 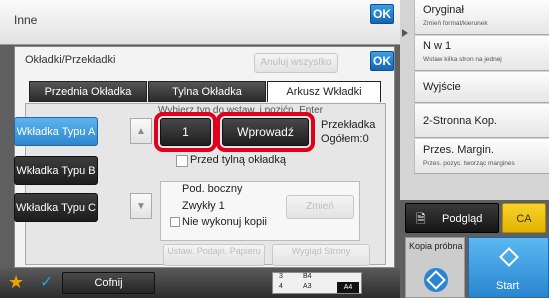 What do you see at coordinates (307, 276) in the screenshot?
I see `tray-size: B4` at bounding box center [307, 276].